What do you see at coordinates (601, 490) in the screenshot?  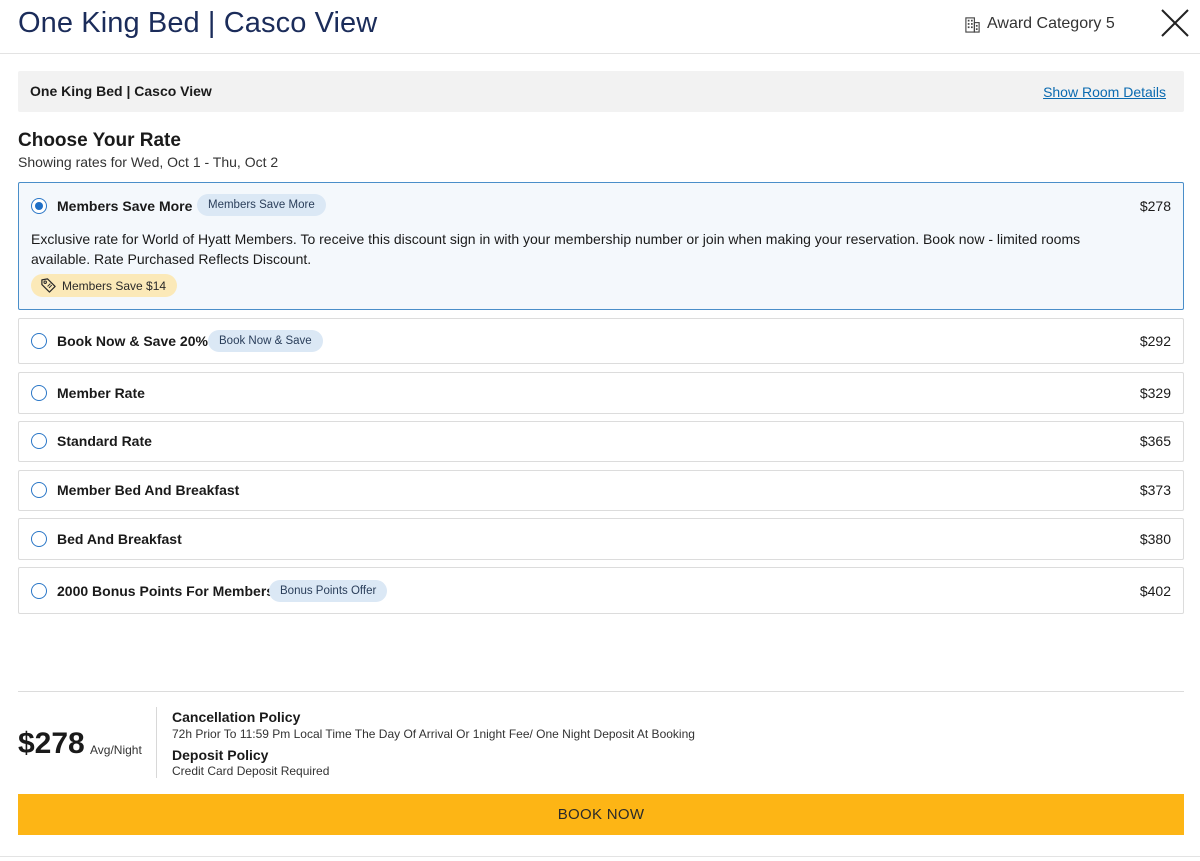 I see `rate-option-member-bed-and-breakfast: Member Bed And Breakfast $373` at bounding box center [601, 490].